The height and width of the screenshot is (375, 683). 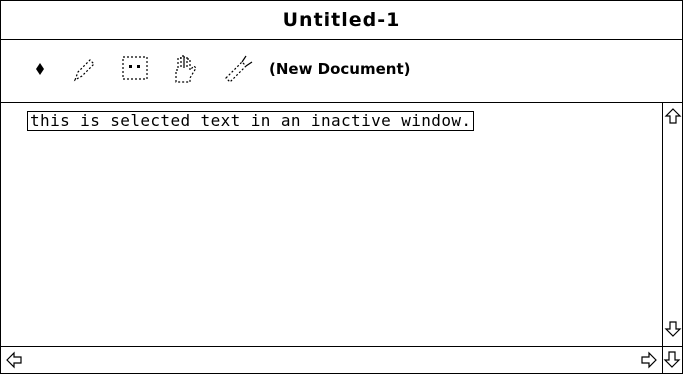 I want to click on size-box, so click(x=672, y=359).